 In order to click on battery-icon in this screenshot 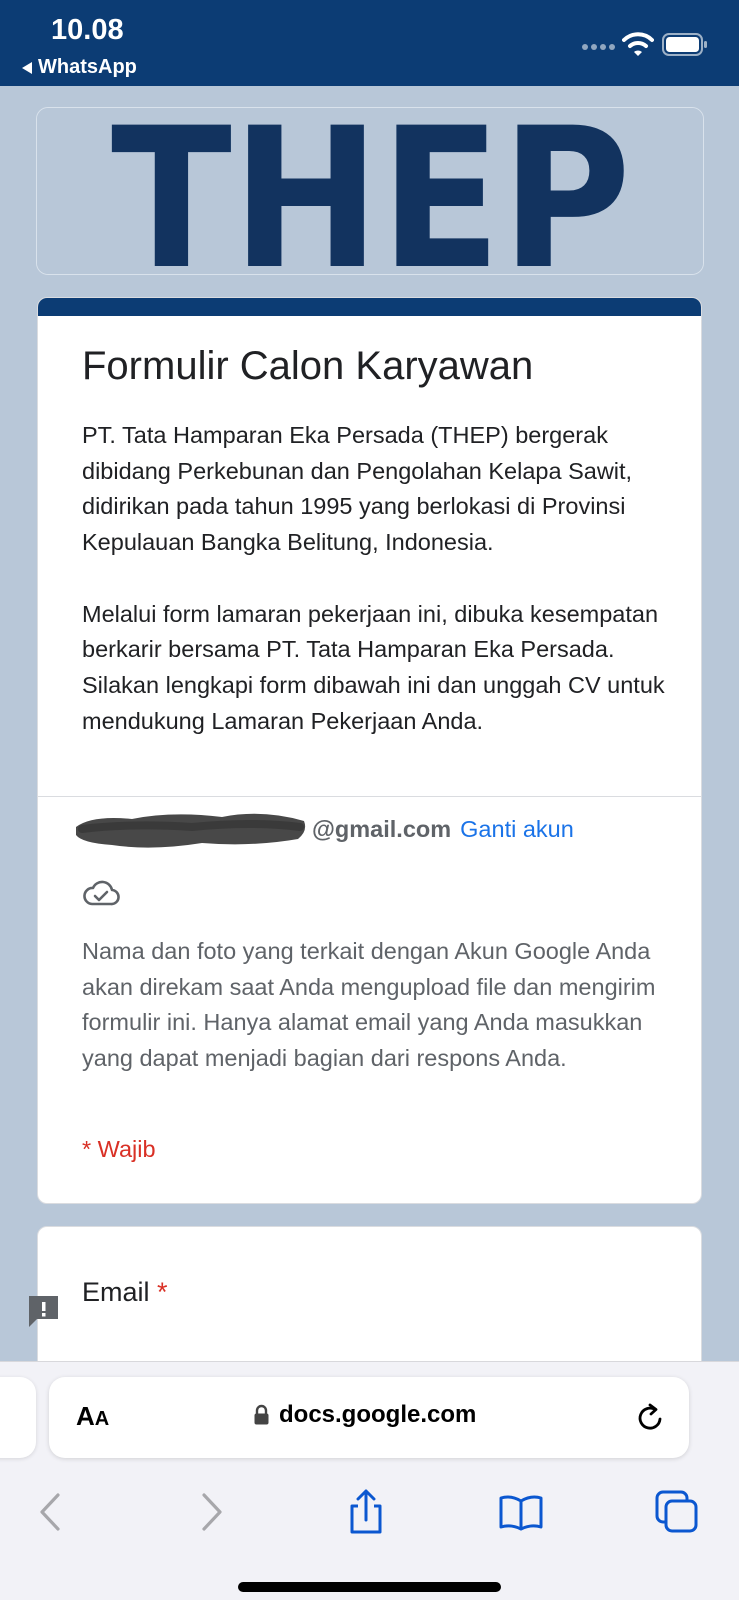, I will do `click(684, 44)`.